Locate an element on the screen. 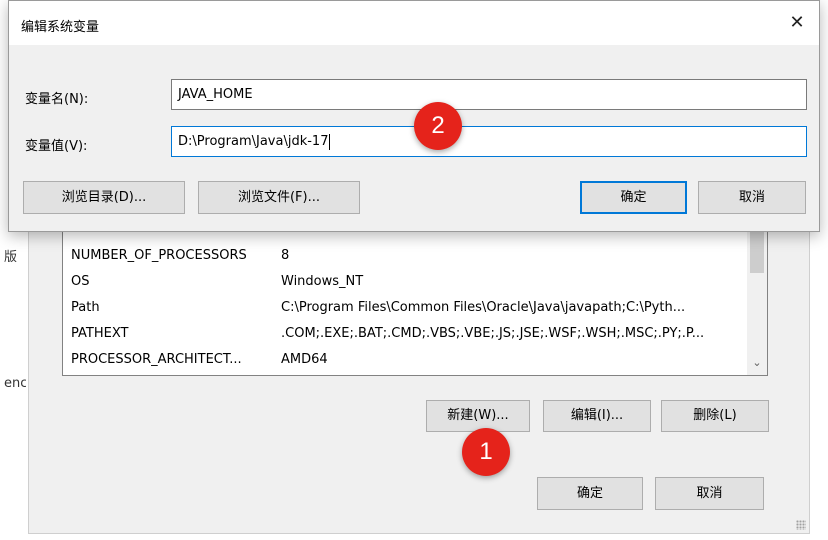 This screenshot has height=540, width=828. variable-name-field: JAVA_HOME is located at coordinates (489, 94).